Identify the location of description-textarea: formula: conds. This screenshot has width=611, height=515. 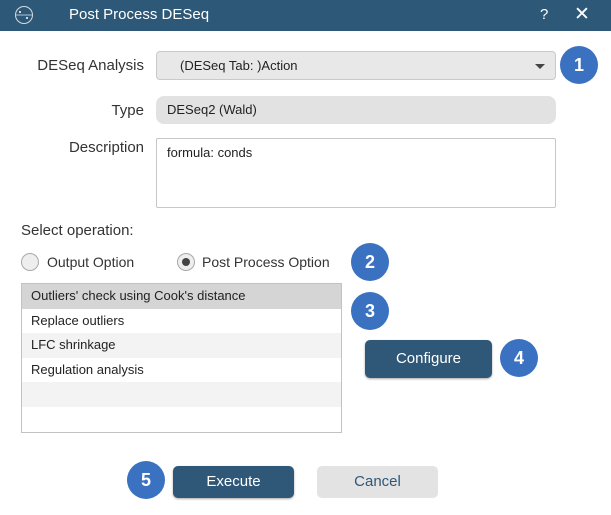
(356, 173).